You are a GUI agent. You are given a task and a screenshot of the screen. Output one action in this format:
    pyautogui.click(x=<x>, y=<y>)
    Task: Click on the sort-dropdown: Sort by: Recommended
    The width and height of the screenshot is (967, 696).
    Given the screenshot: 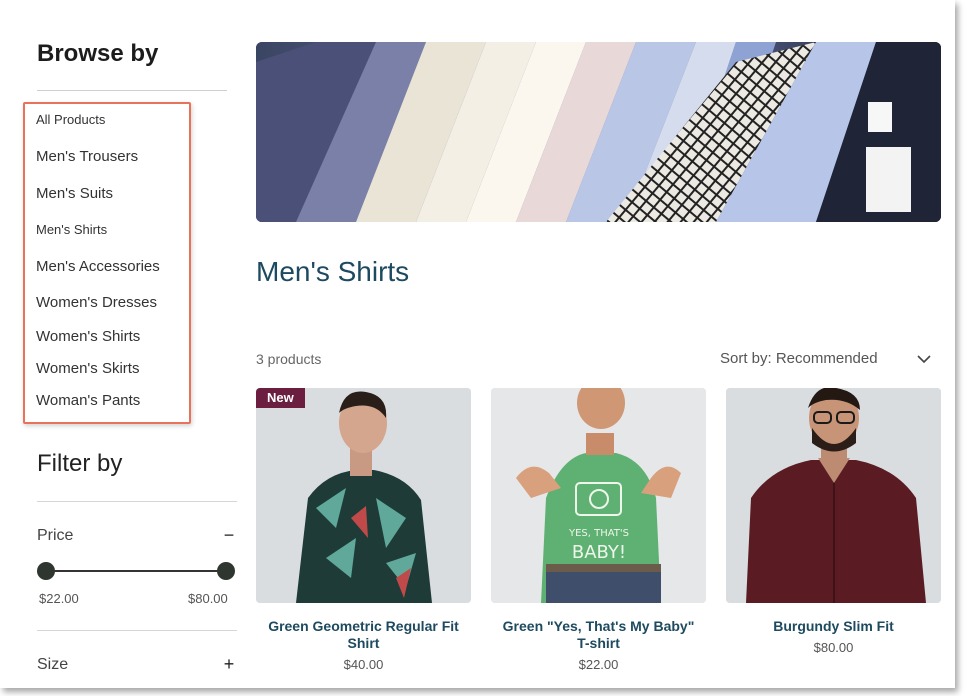 What is the action you would take?
    pyautogui.click(x=799, y=358)
    